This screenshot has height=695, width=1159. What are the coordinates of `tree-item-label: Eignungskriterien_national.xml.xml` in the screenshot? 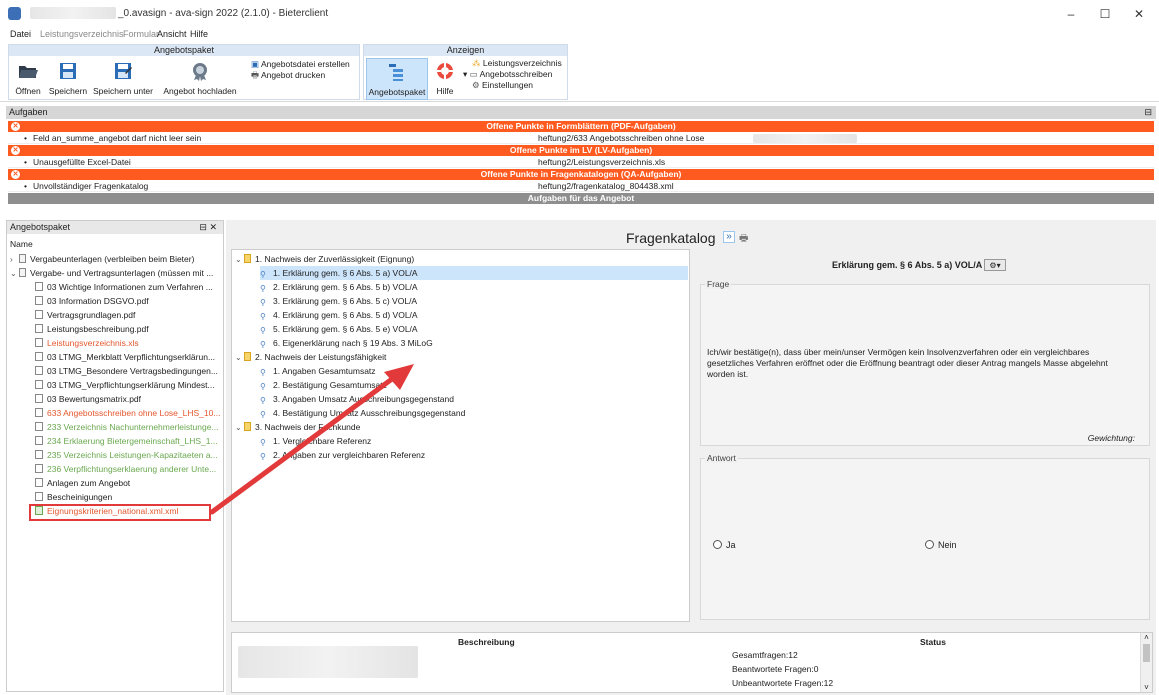 It's located at (113, 511).